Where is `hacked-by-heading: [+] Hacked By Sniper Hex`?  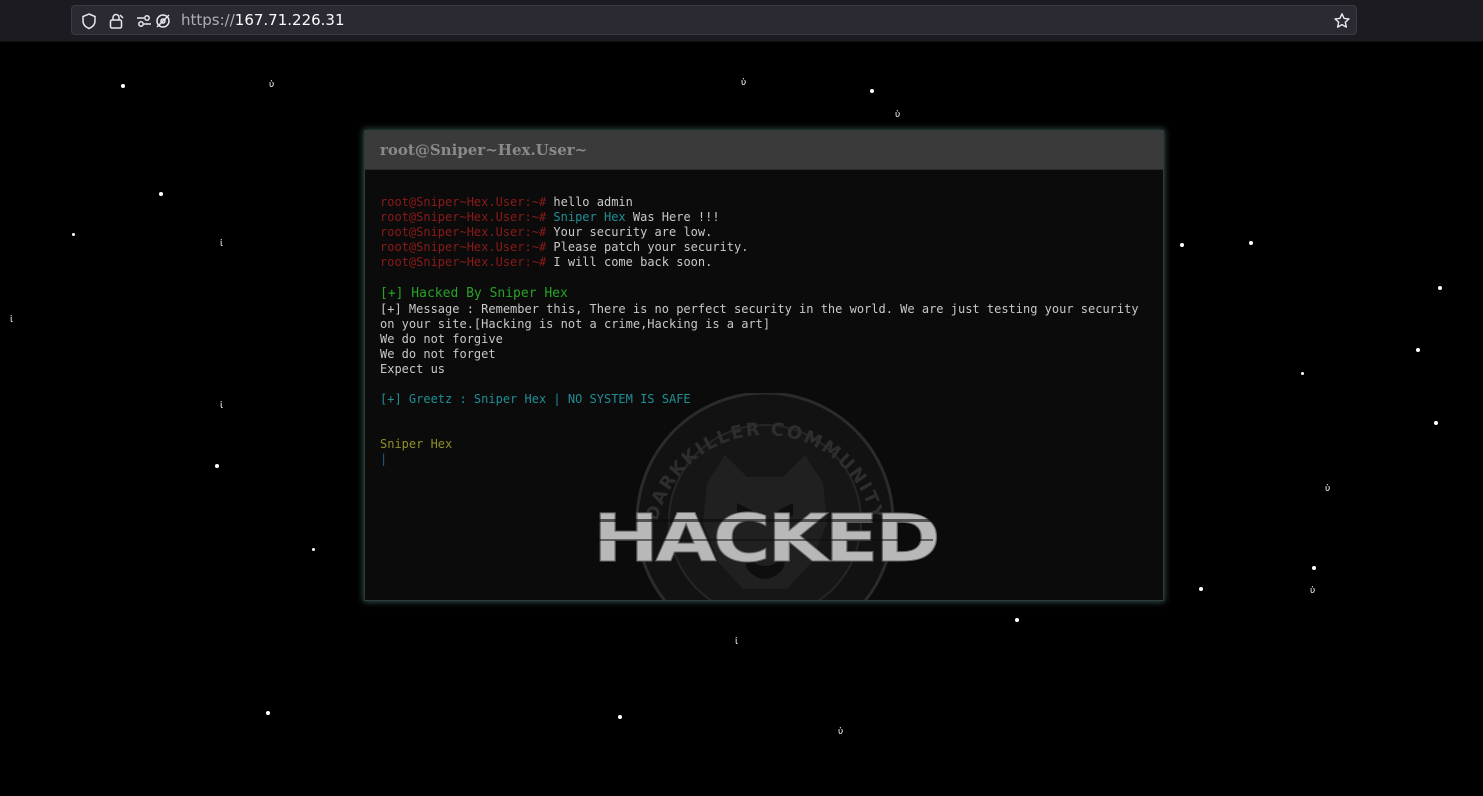 hacked-by-heading: [+] Hacked By Sniper Hex is located at coordinates (474, 293).